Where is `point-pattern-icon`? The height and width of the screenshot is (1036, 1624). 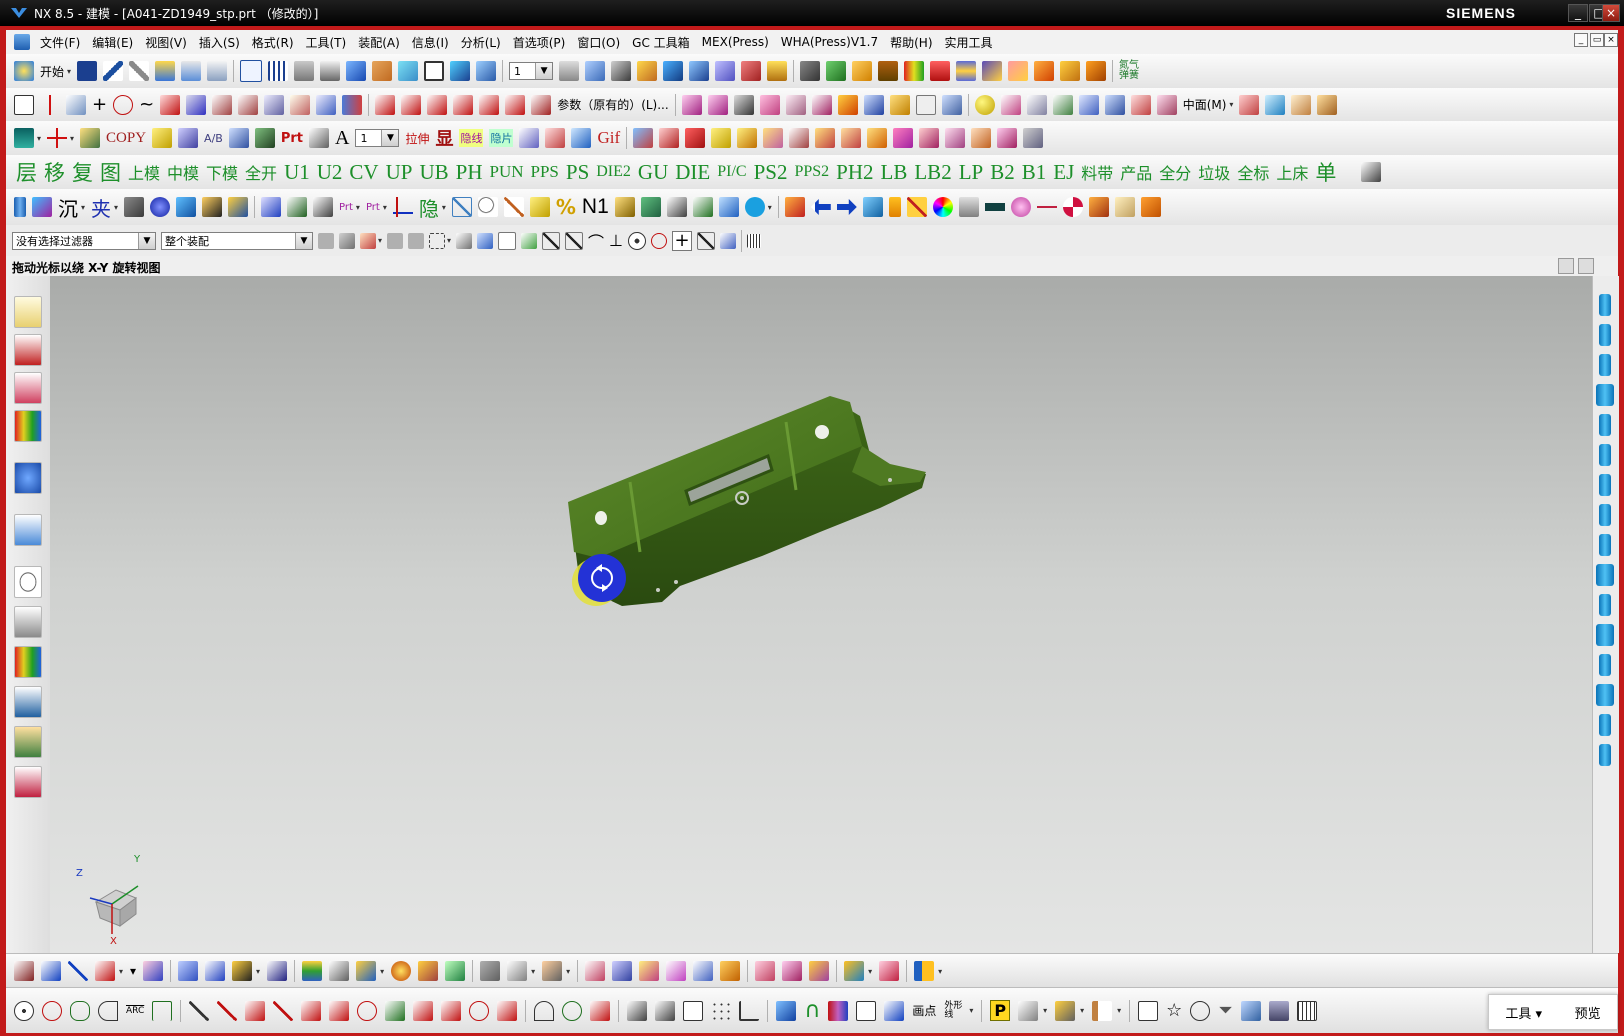
point-pattern-icon is located at coordinates (721, 1010).